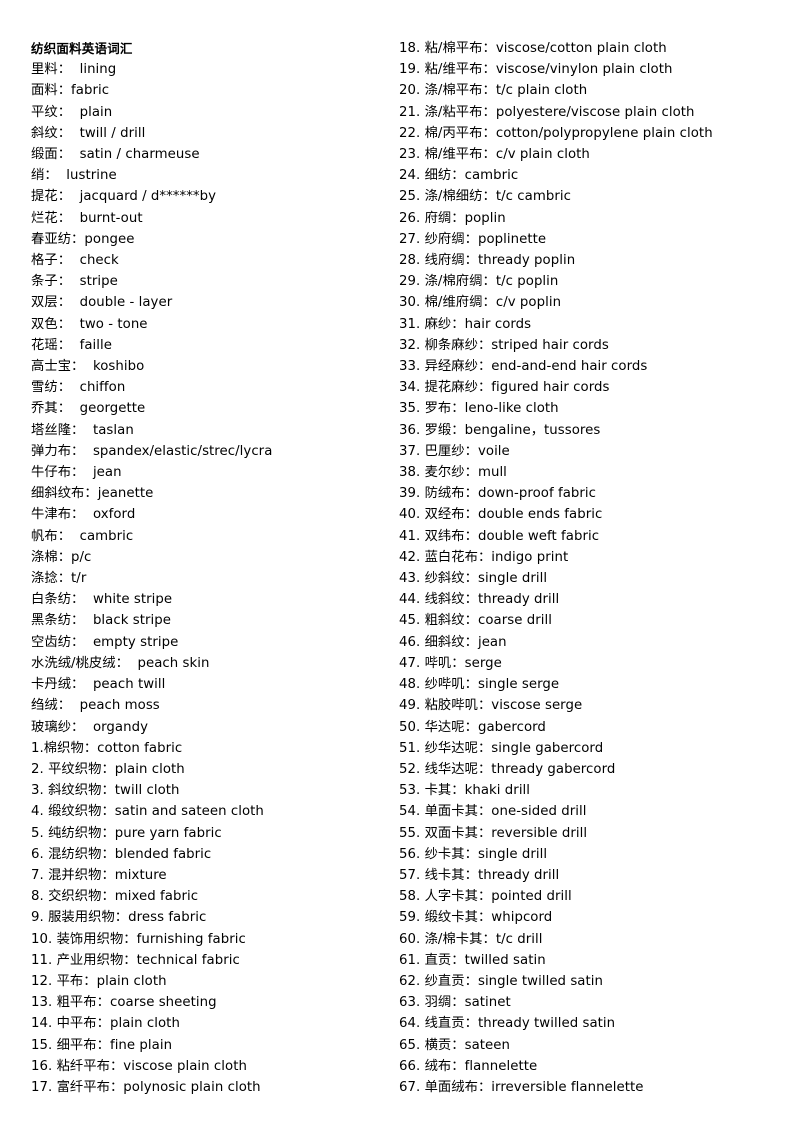 This screenshot has height=1132, width=800. I want to click on vocabulary-entry: 乔其： georgette, so click(88, 409).